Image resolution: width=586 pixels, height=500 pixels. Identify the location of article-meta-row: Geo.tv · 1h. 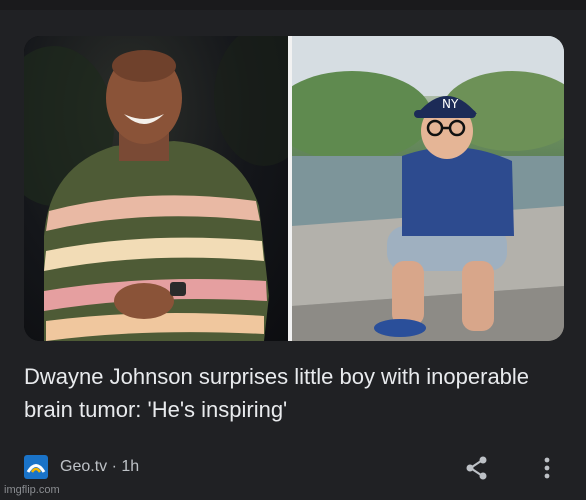
(294, 468).